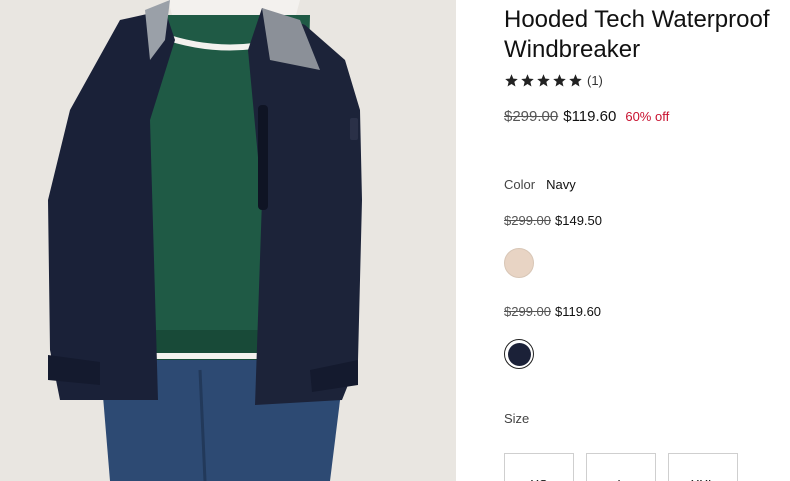 The height and width of the screenshot is (481, 790). What do you see at coordinates (578, 220) in the screenshot?
I see `variant-sale-price: $149.50` at bounding box center [578, 220].